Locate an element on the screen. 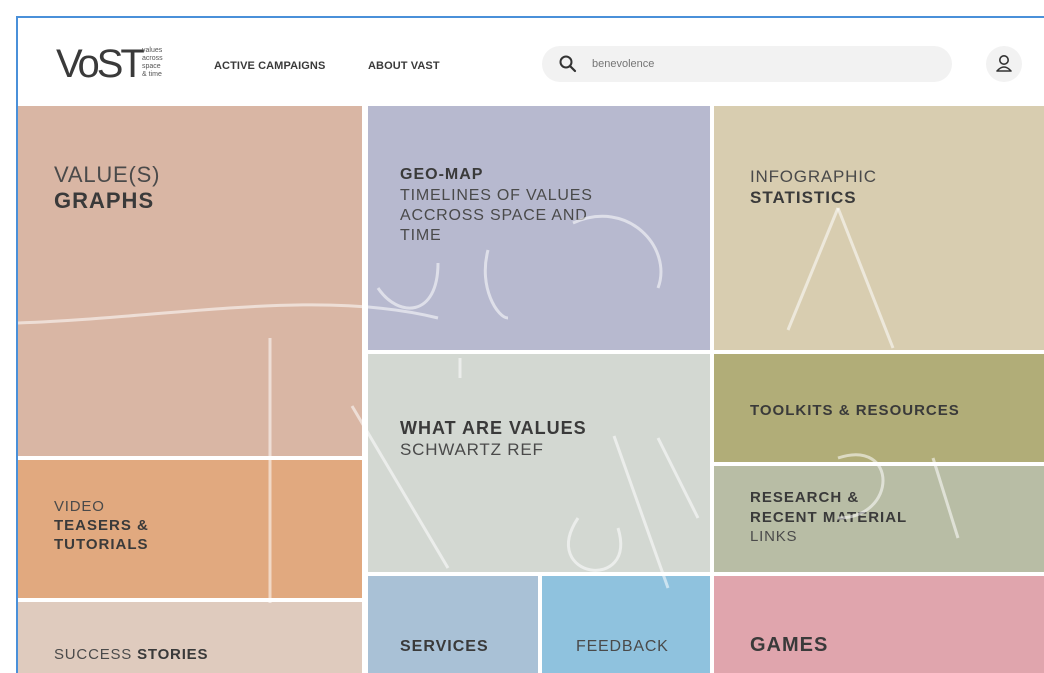 The width and height of the screenshot is (1044, 673). user-account-button is located at coordinates (1004, 64).